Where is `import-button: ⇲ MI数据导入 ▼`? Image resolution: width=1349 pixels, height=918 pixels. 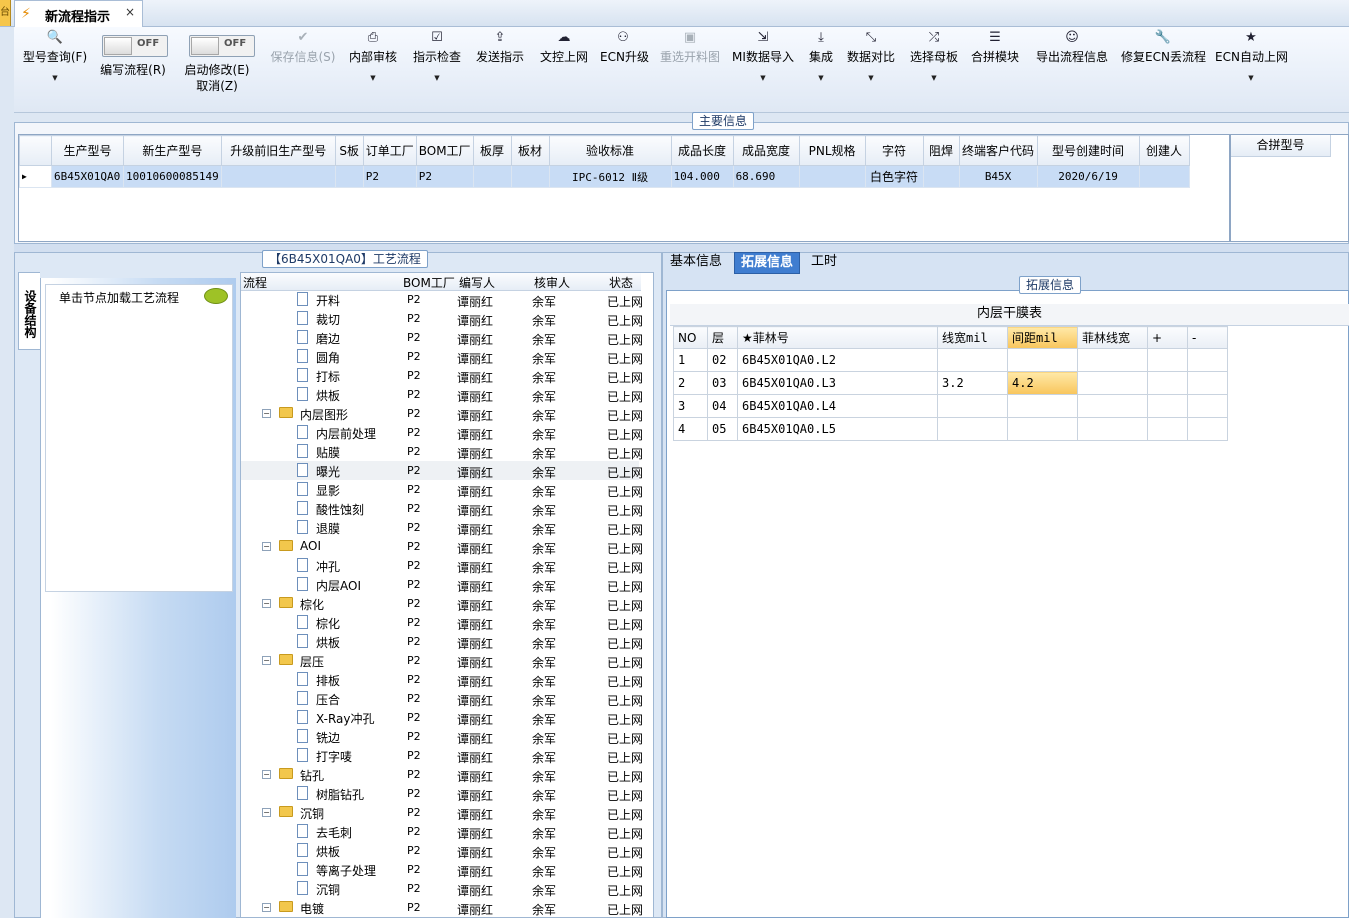 import-button: ⇲ MI数据导入 ▼ is located at coordinates (763, 70).